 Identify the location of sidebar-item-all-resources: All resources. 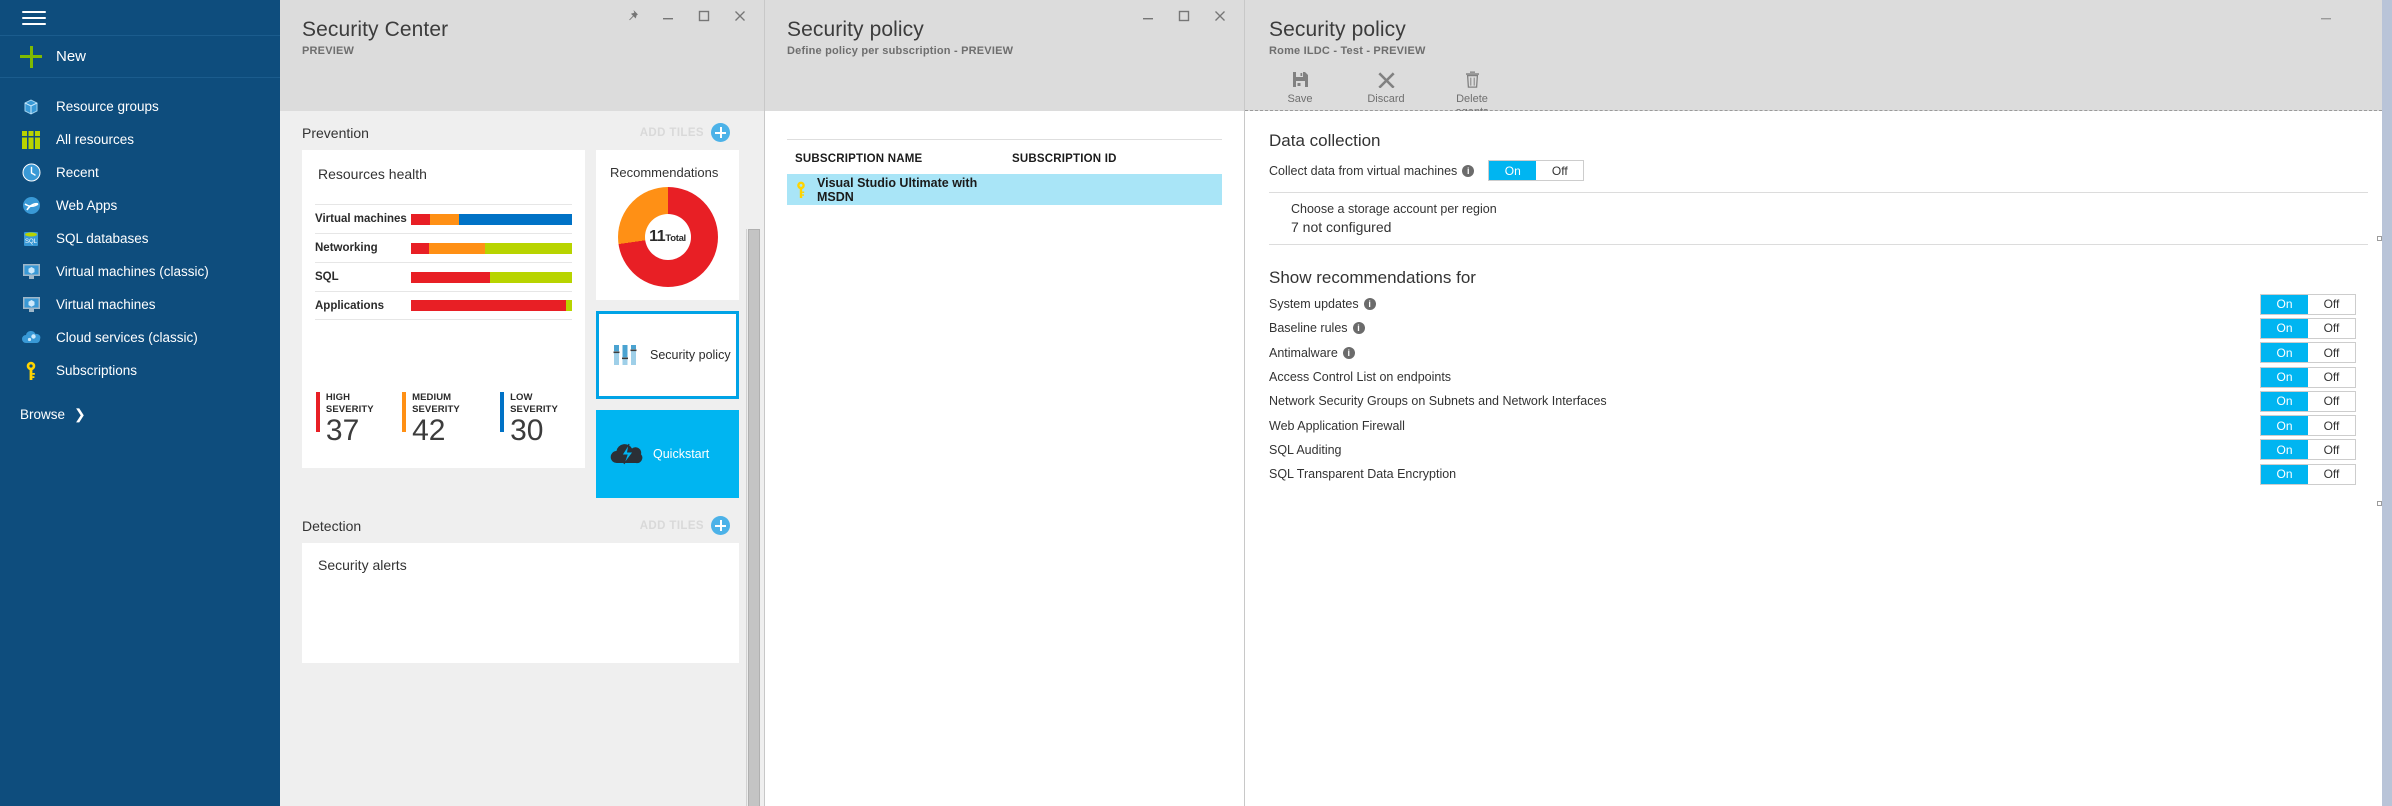
(140, 139).